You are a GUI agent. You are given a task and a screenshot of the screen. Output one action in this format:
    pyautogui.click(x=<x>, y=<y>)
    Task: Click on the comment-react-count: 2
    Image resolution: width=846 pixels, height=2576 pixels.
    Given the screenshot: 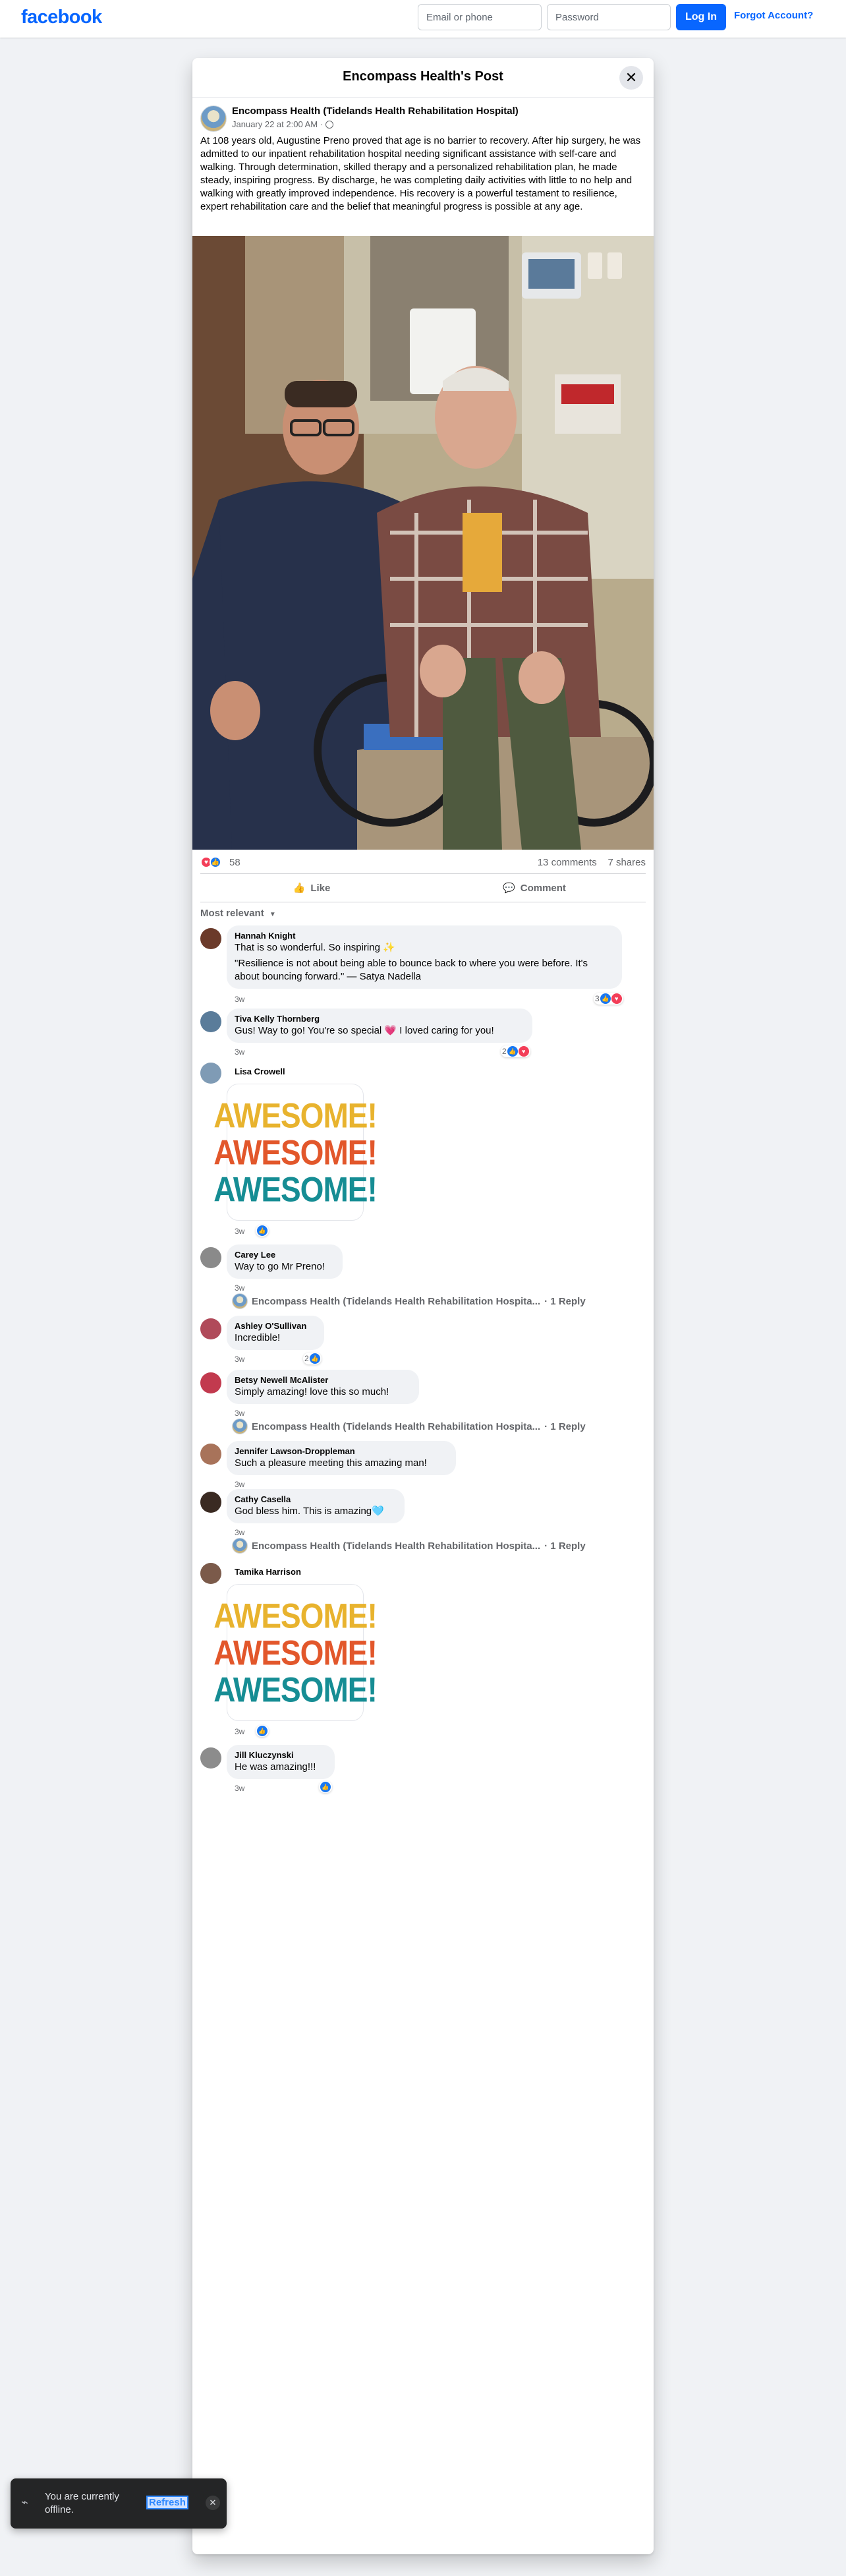 What is the action you would take?
    pyautogui.click(x=306, y=1358)
    